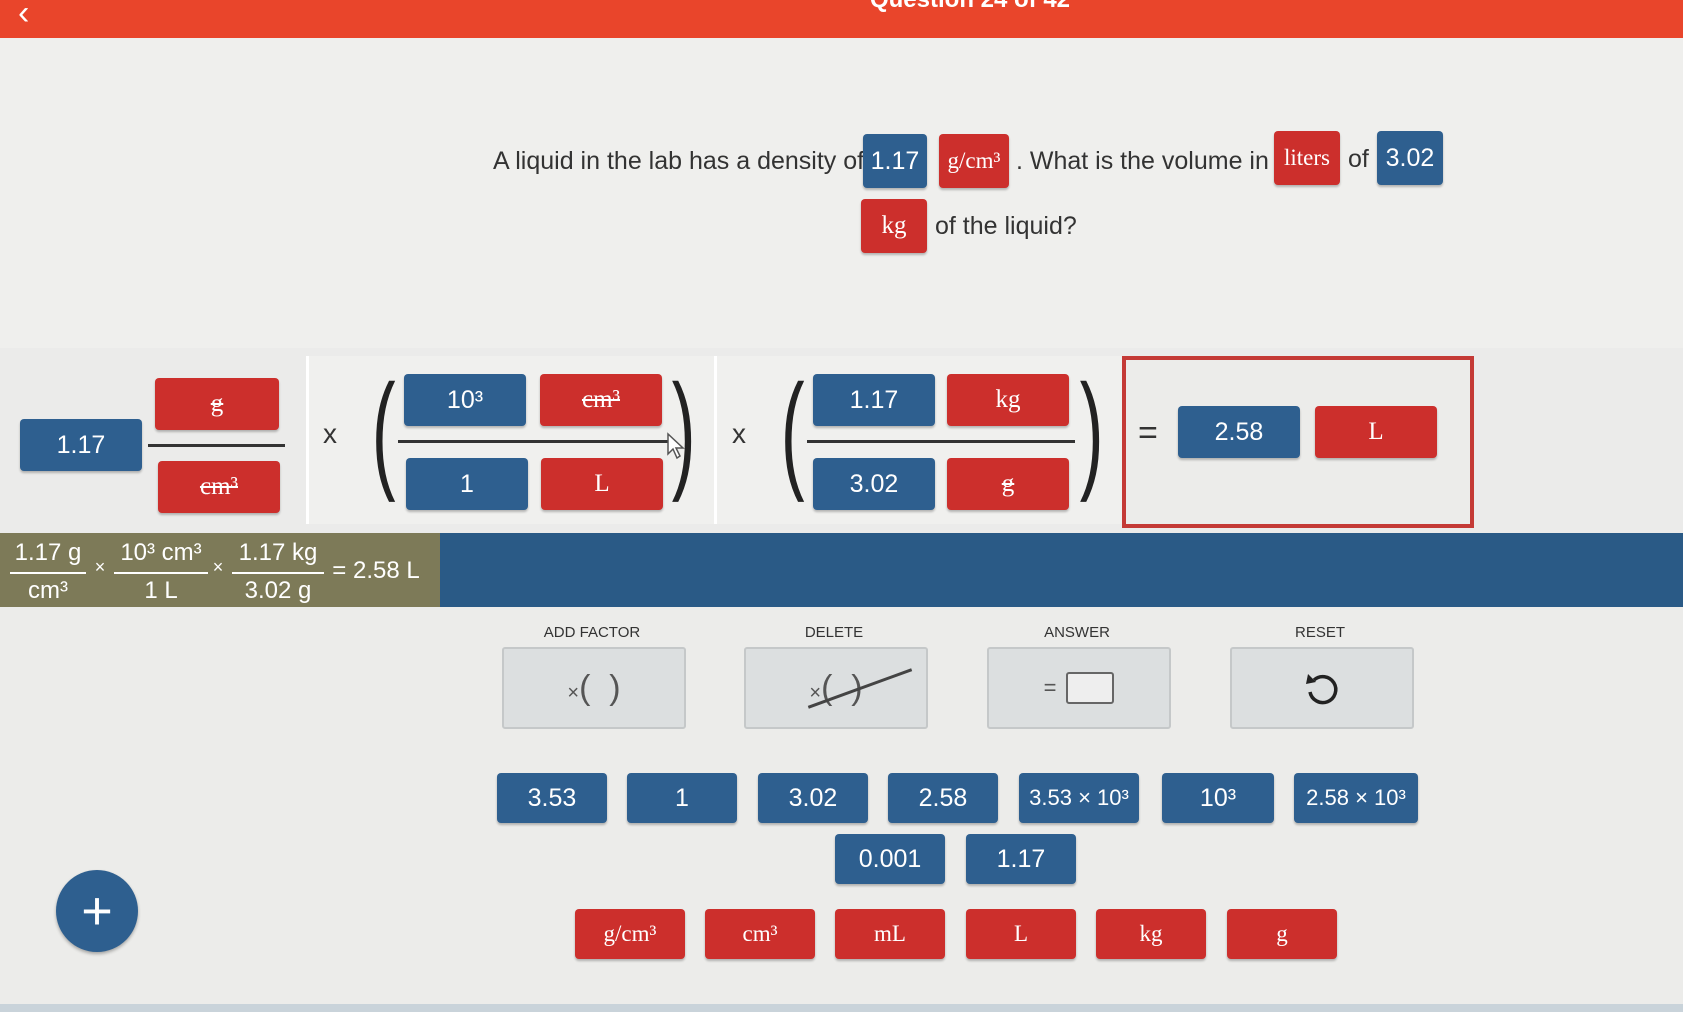  What do you see at coordinates (970, 7) in the screenshot?
I see `question-counter: Question 24 of 42` at bounding box center [970, 7].